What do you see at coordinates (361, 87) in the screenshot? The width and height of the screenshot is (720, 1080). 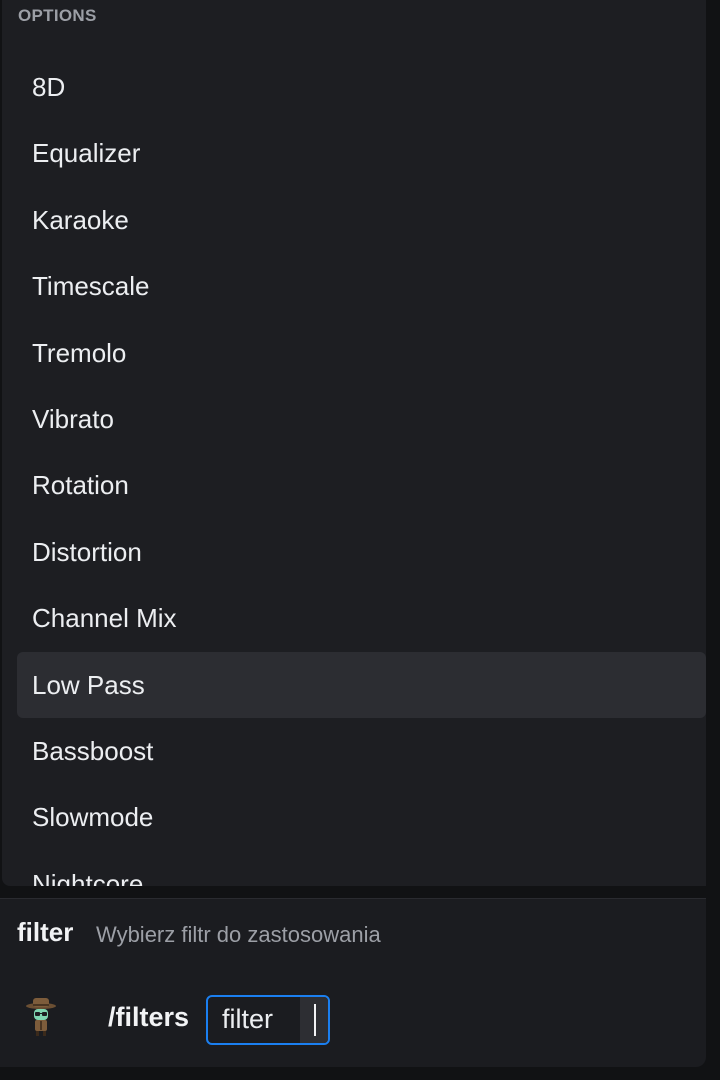 I see `option-item-8d: 8D` at bounding box center [361, 87].